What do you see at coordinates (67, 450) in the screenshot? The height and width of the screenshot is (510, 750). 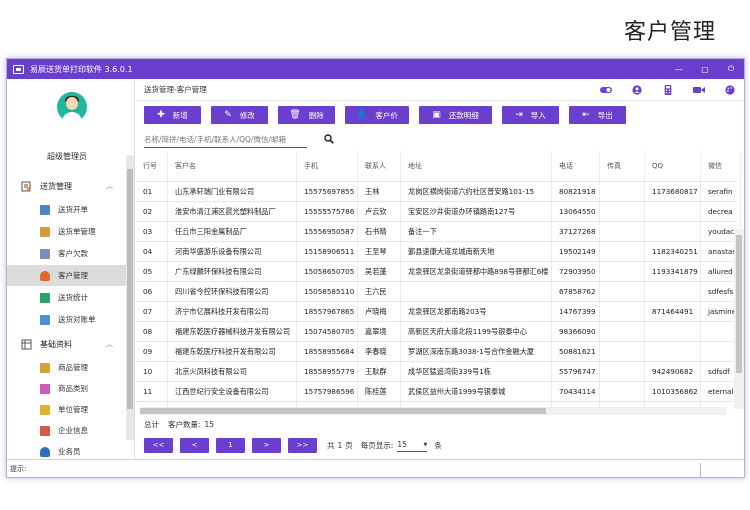 I see `sidebar-item-salesperson: 业务员` at bounding box center [67, 450].